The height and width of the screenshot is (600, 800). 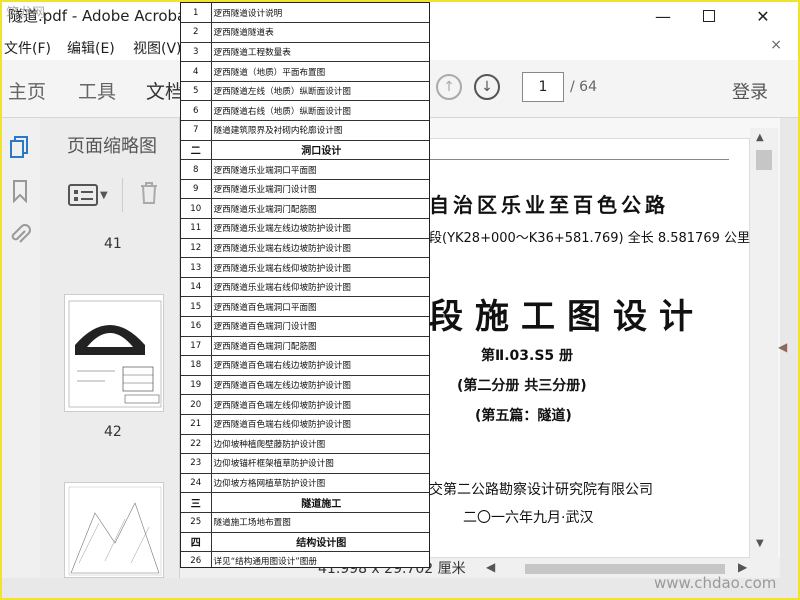 What do you see at coordinates (27, 48) in the screenshot?
I see `menu-file: 文件(F)` at bounding box center [27, 48].